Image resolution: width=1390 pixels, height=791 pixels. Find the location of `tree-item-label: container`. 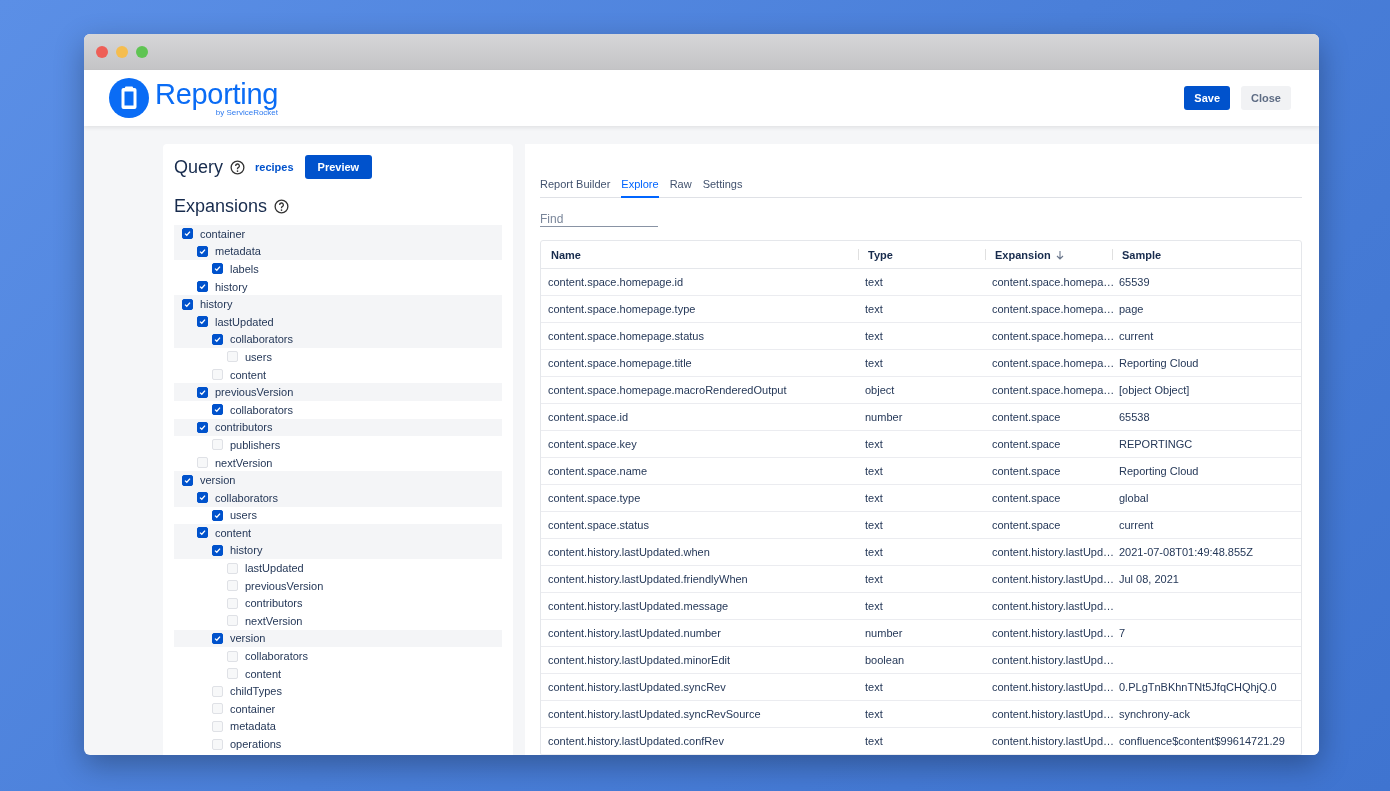

tree-item-label: container is located at coordinates (223, 233).